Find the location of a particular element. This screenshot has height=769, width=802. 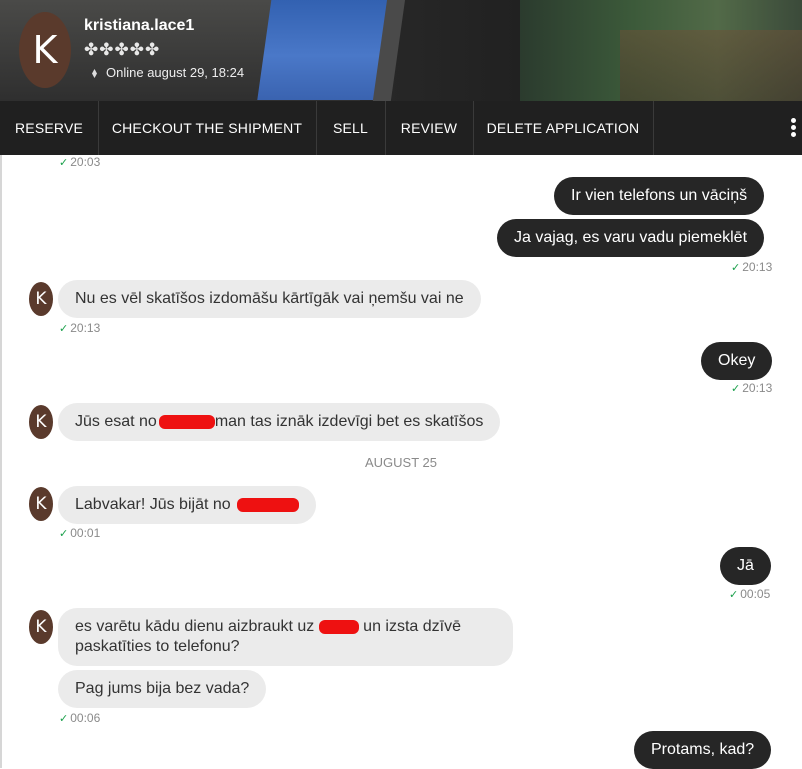

status-diamond-icon is located at coordinates (94, 73).